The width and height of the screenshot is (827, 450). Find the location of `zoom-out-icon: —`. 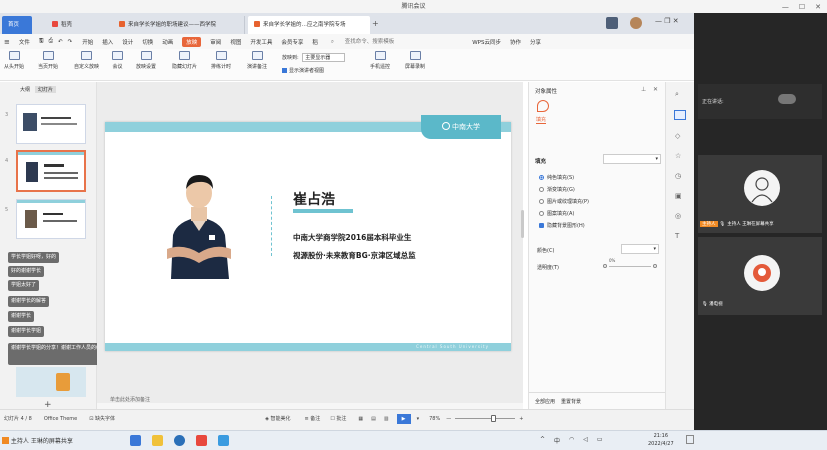

zoom-out-icon: — is located at coordinates (448, 419).